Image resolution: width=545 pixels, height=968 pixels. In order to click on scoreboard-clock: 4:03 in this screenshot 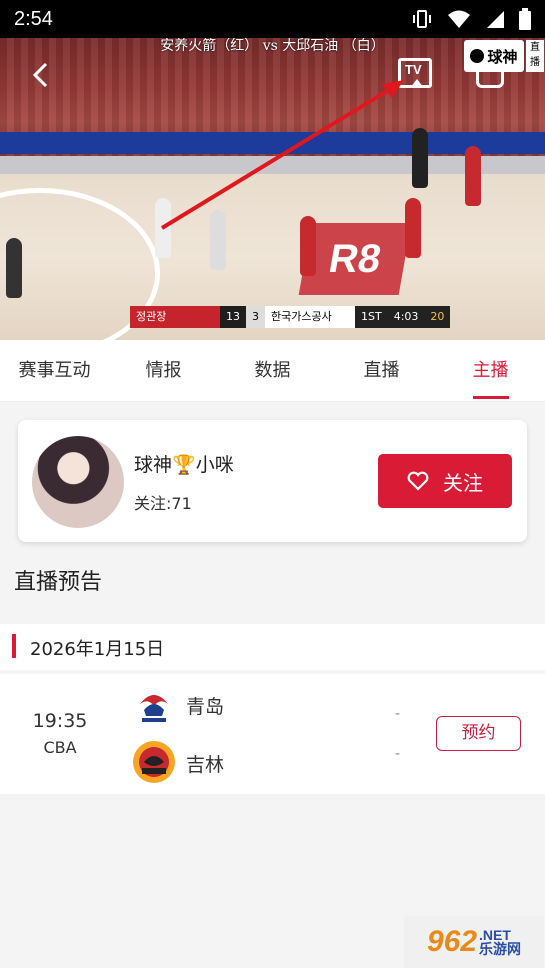, I will do `click(406, 317)`.